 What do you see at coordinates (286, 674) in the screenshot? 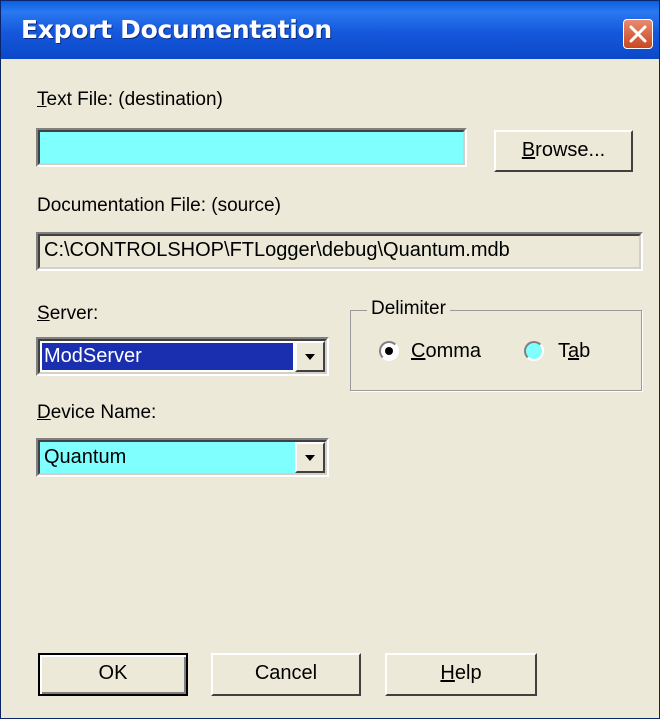
I see `cancel-button: Cancel` at bounding box center [286, 674].